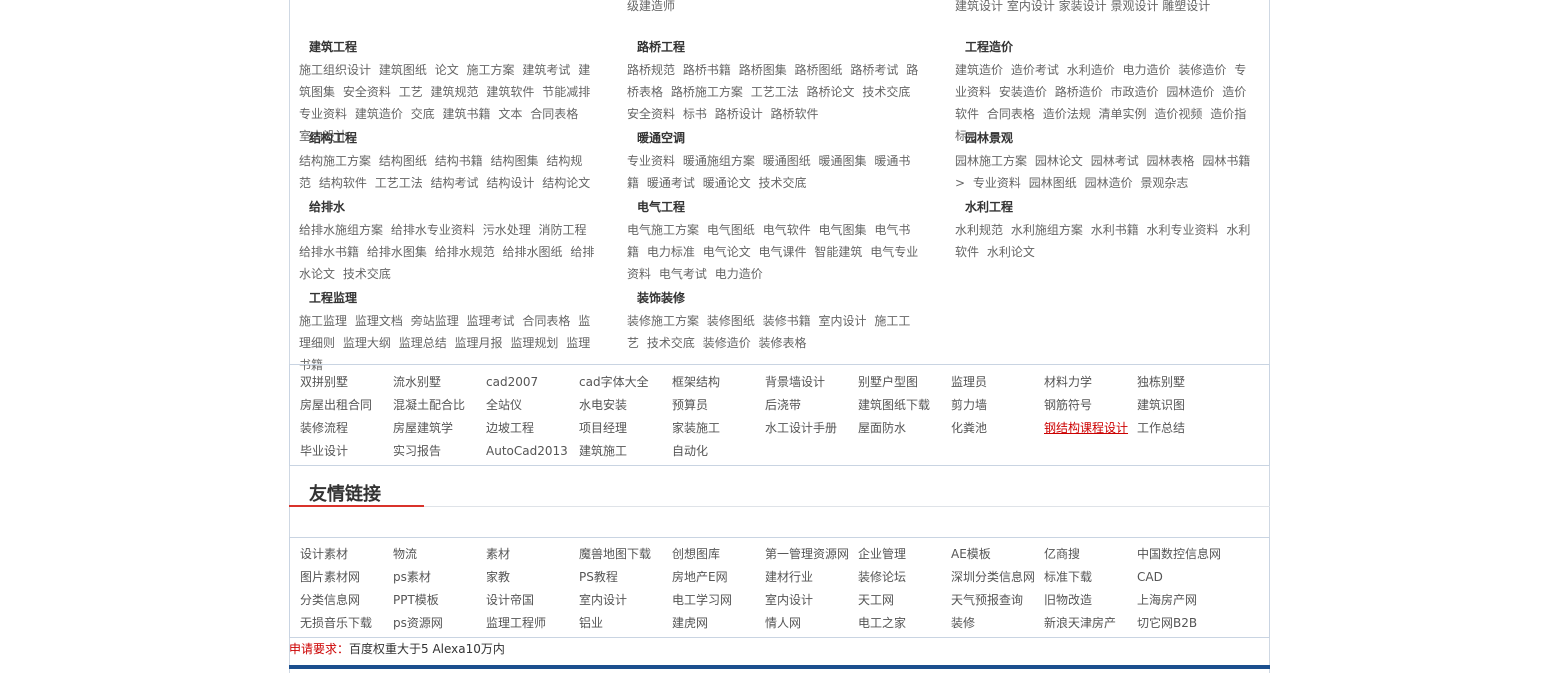 Image resolution: width=1559 pixels, height=673 pixels. What do you see at coordinates (663, 230) in the screenshot?
I see `category-link: 电气施工方案` at bounding box center [663, 230].